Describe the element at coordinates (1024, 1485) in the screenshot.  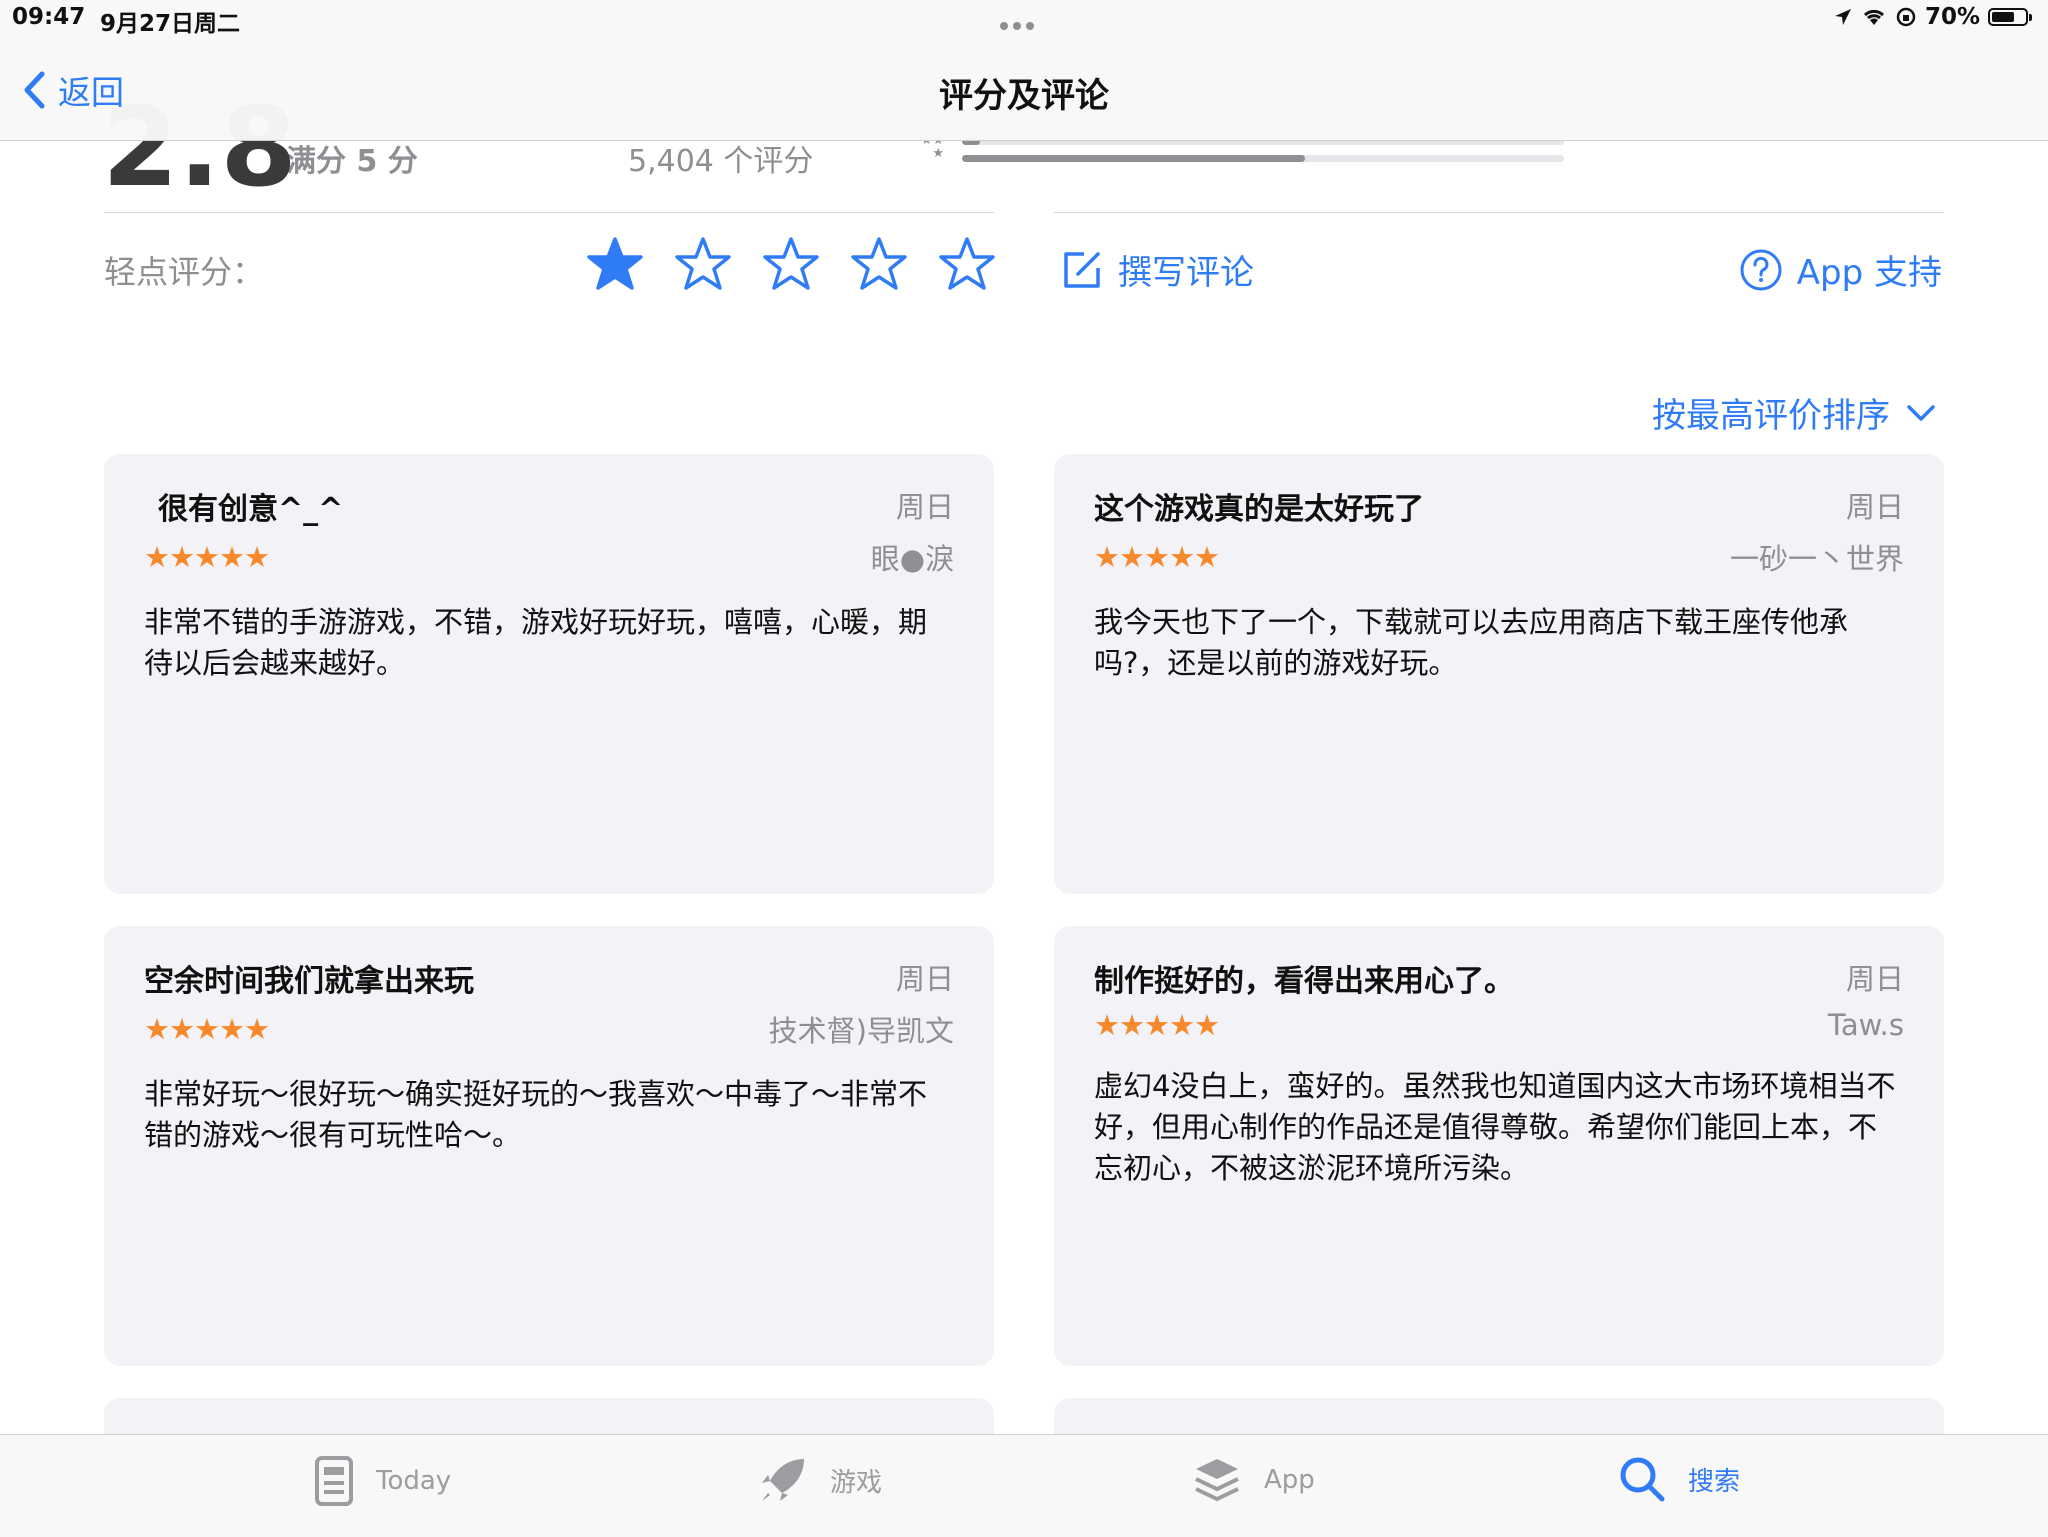
I see `tab-bar: Today 游戏 App 搜索` at that location.